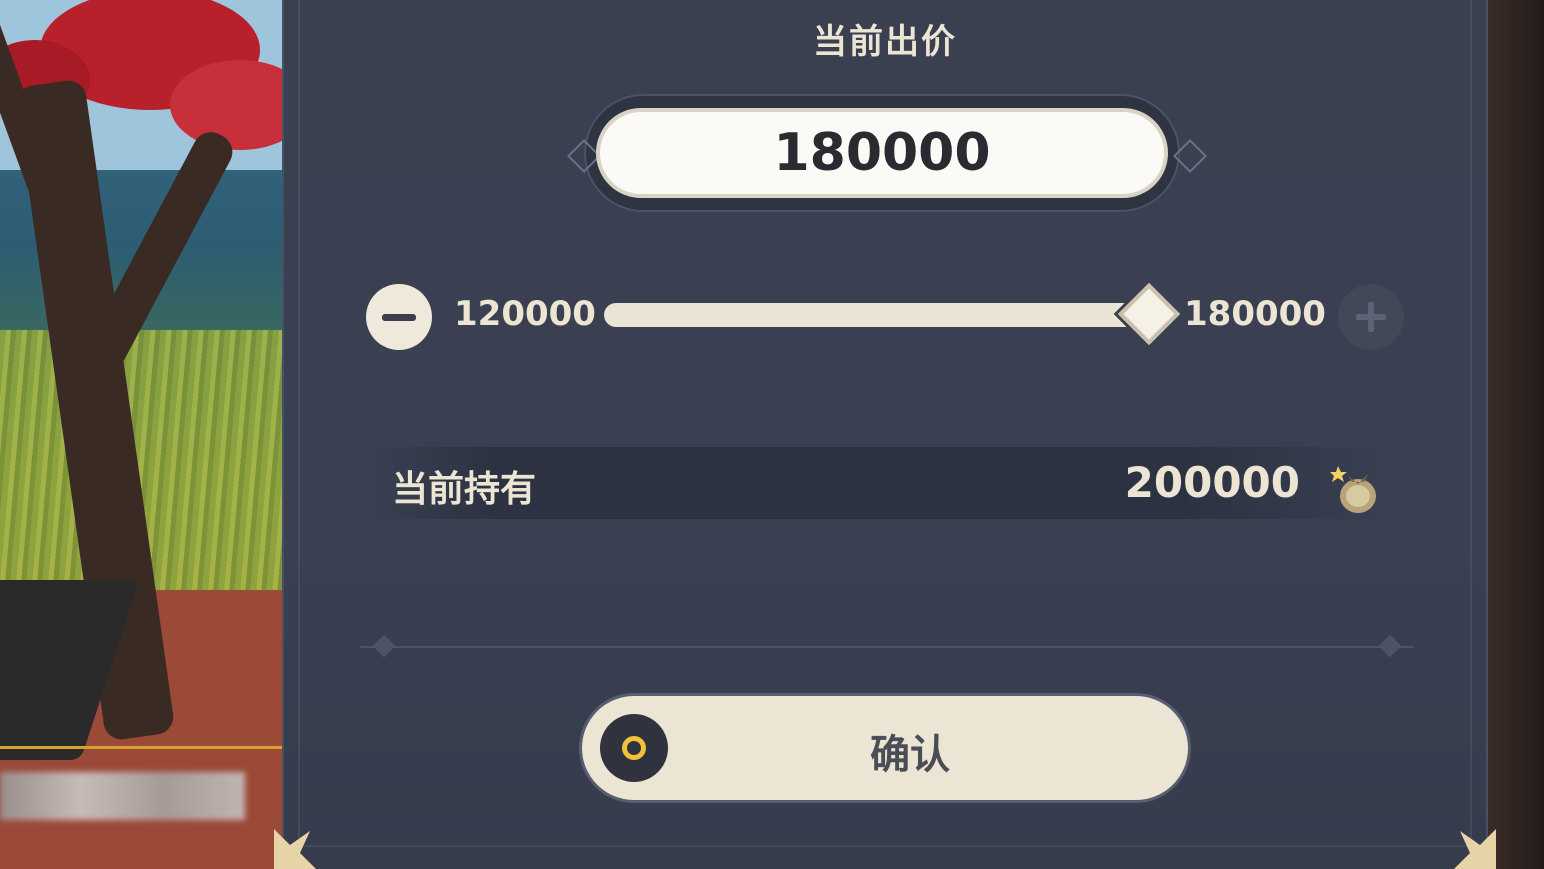 The width and height of the screenshot is (1544, 869). I want to click on current-bid-value: 180000, so click(882, 153).